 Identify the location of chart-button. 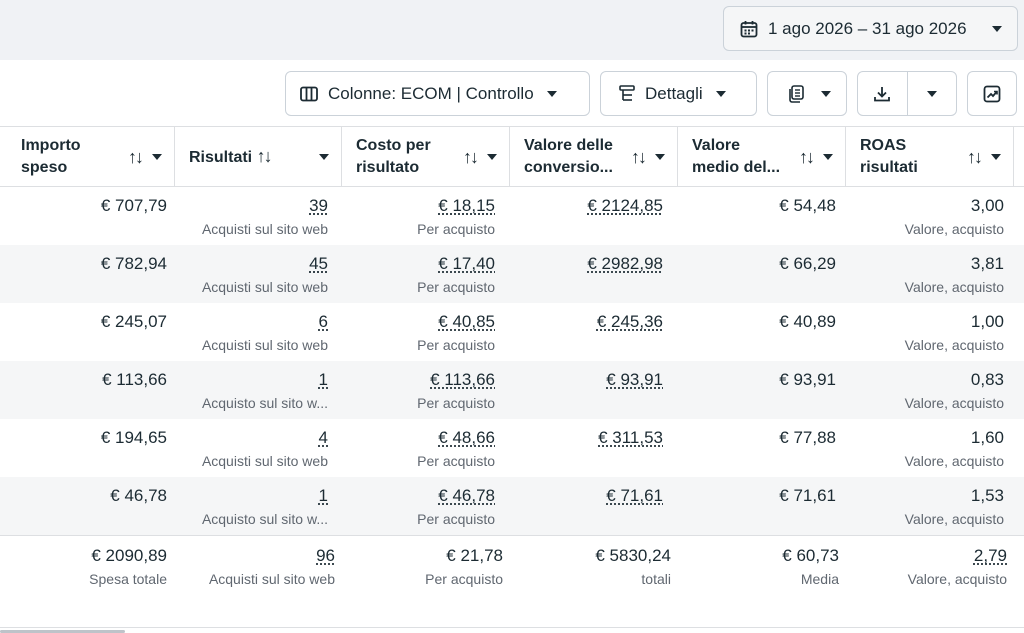
(992, 93).